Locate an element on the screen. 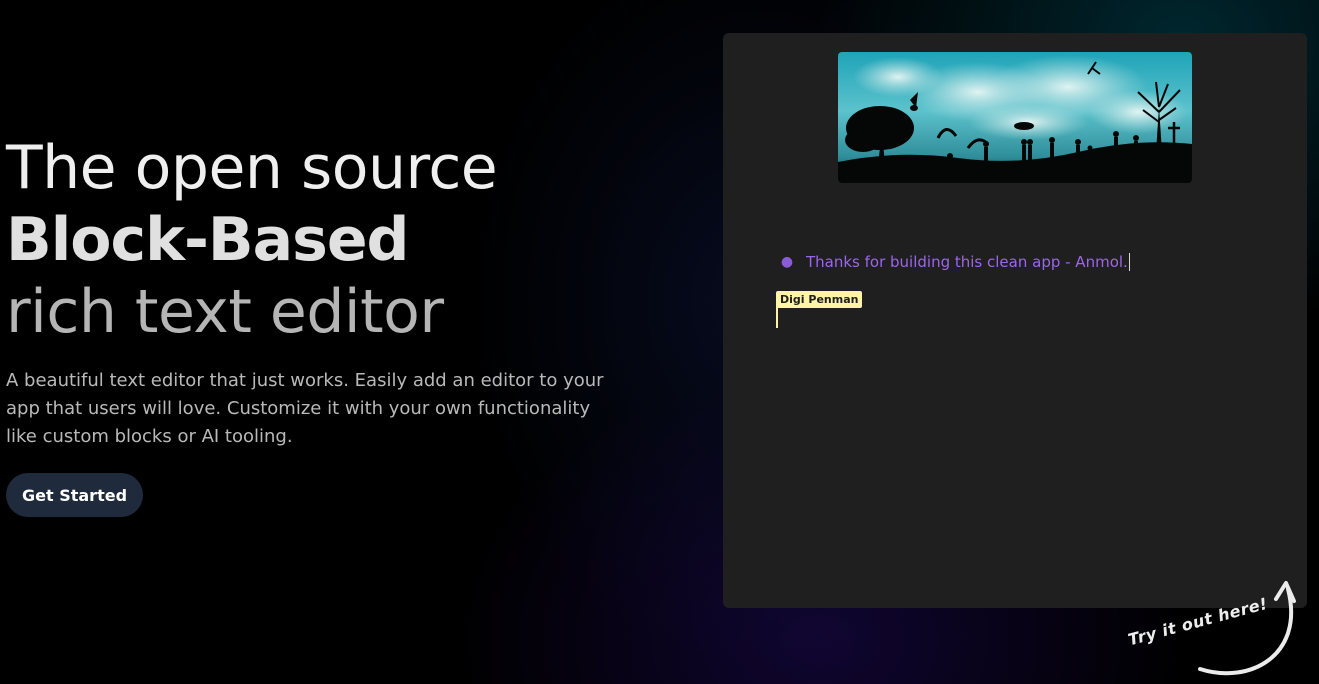  collaborator-cursor-caret is located at coordinates (777, 318).